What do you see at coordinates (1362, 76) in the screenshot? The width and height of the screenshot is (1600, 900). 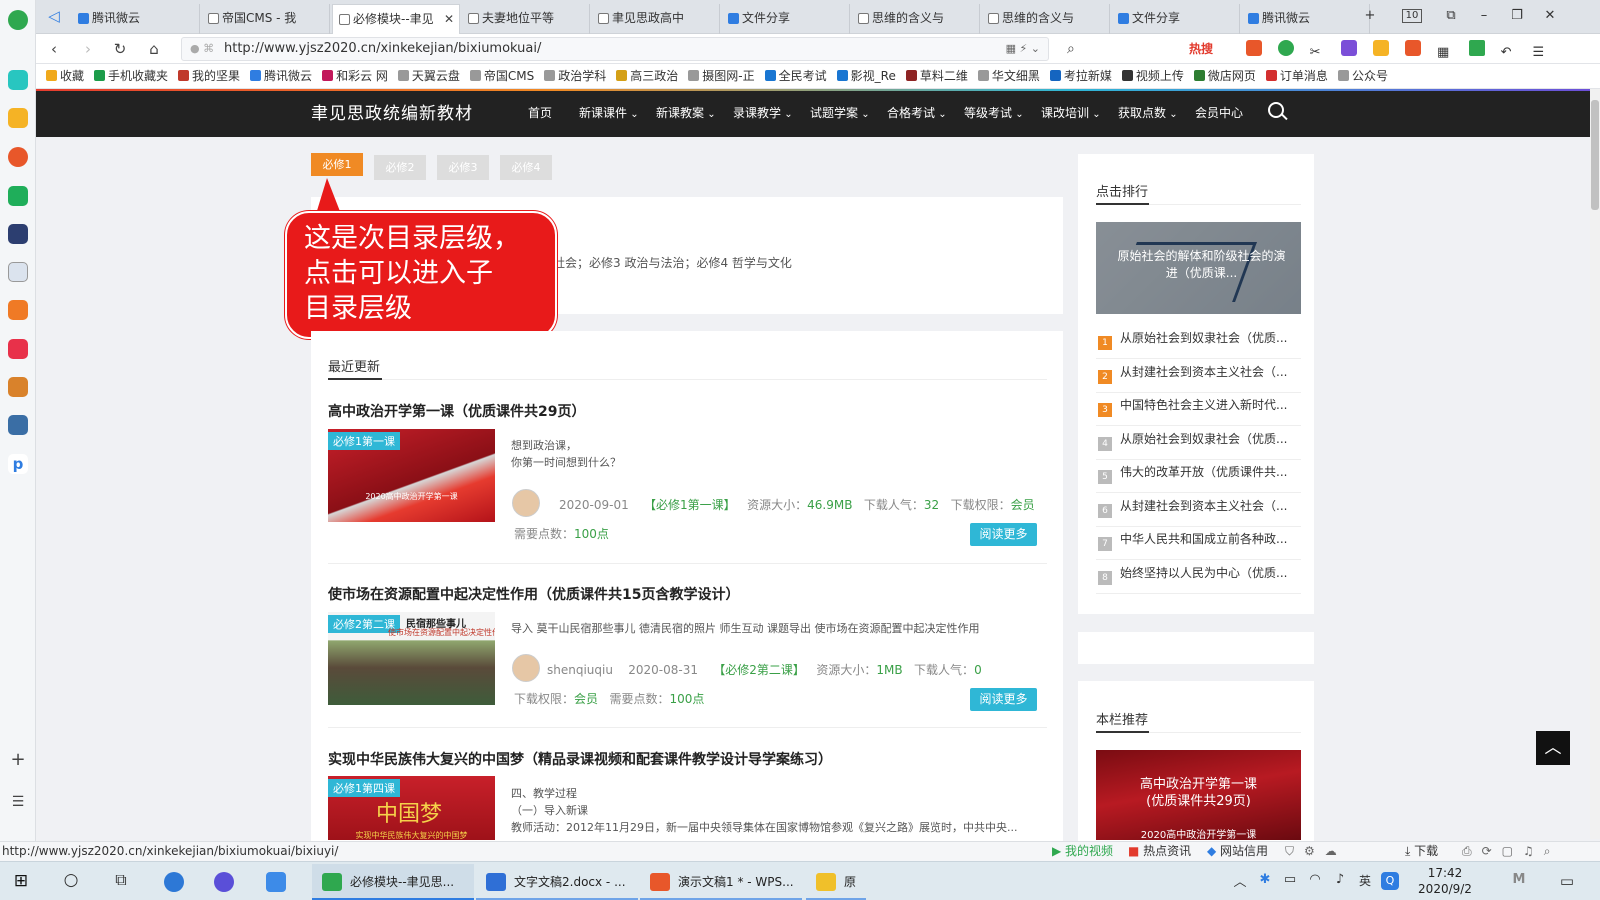 I see `bookmark-item: 公众号` at bounding box center [1362, 76].